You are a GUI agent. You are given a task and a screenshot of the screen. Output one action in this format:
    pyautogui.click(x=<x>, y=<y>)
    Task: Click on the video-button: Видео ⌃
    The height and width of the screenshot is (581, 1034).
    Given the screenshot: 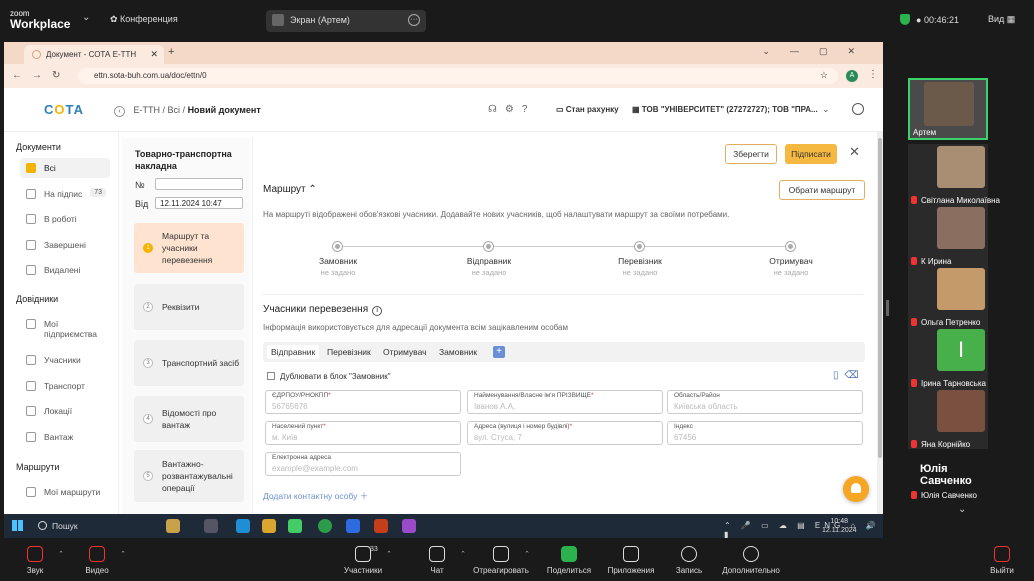 What is the action you would take?
    pyautogui.click(x=97, y=560)
    